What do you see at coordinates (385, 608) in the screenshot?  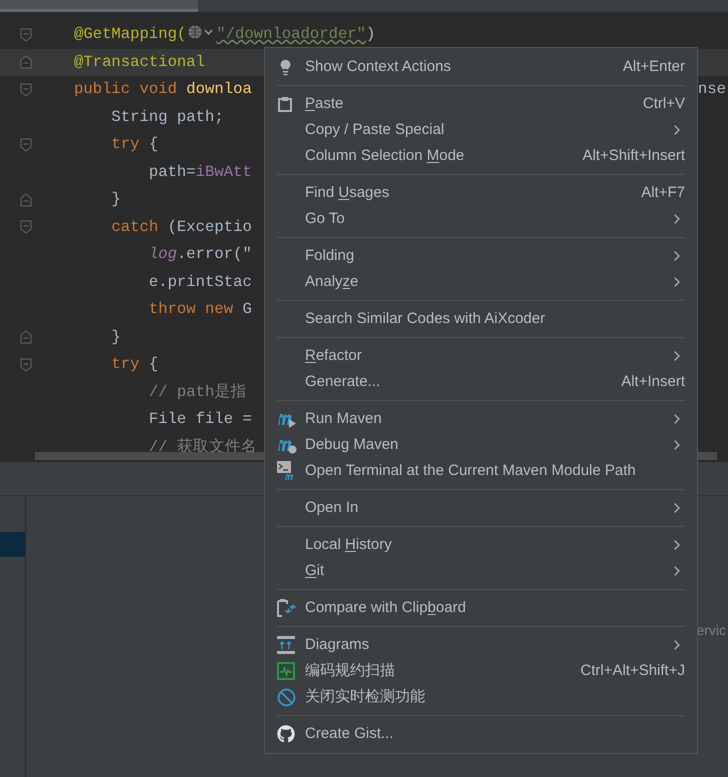 I see `menu-item-label: Compare with Clipboard` at bounding box center [385, 608].